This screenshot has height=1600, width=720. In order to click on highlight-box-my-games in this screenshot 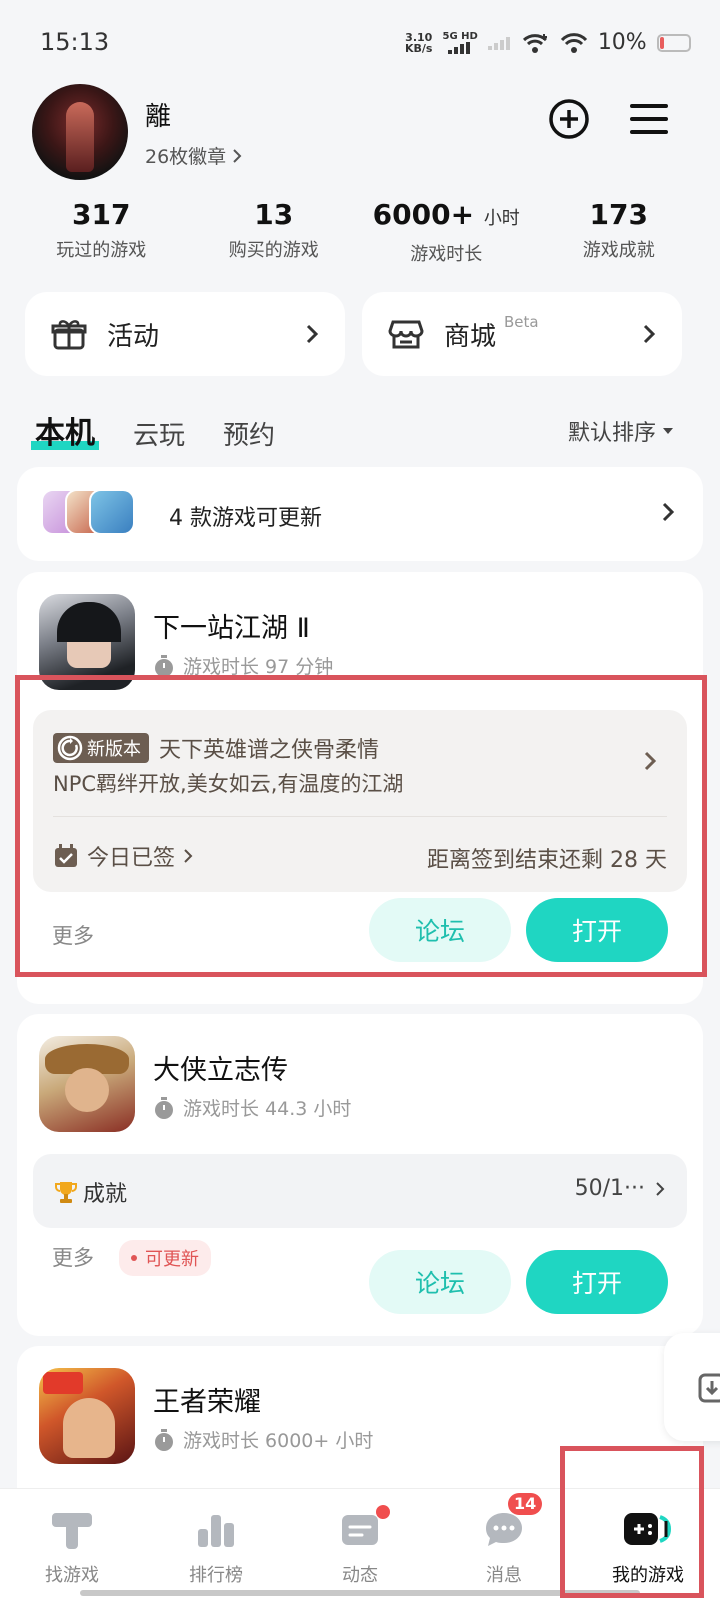, I will do `click(632, 1522)`.